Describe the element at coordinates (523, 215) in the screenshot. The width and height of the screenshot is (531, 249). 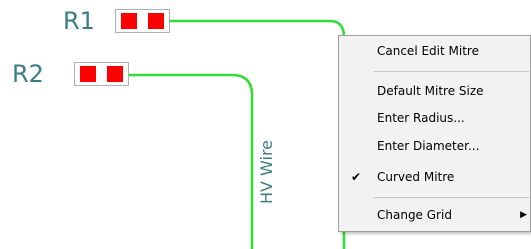
I see `submenu-arrow-icon: ▶` at that location.